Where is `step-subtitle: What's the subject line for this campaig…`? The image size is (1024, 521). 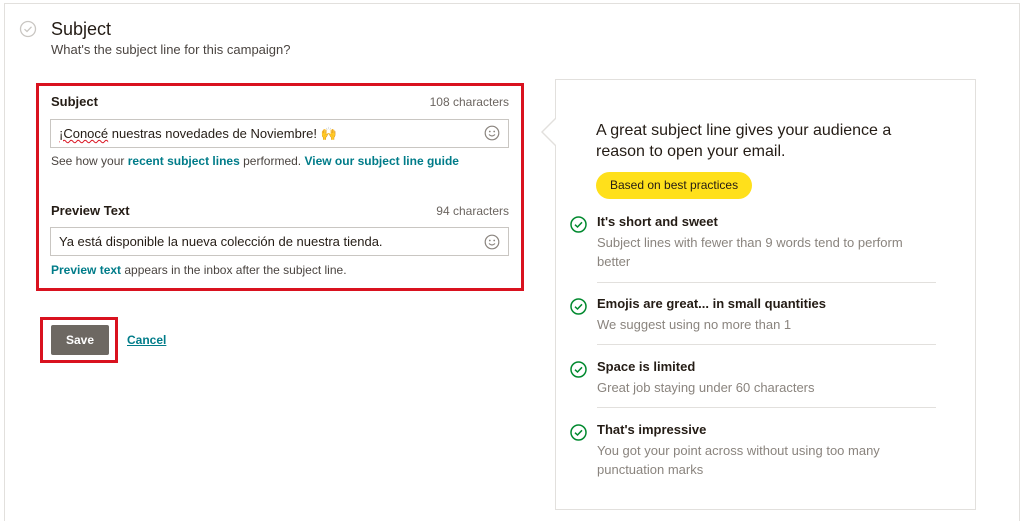
step-subtitle: What's the subject line for this campaig… is located at coordinates (171, 49).